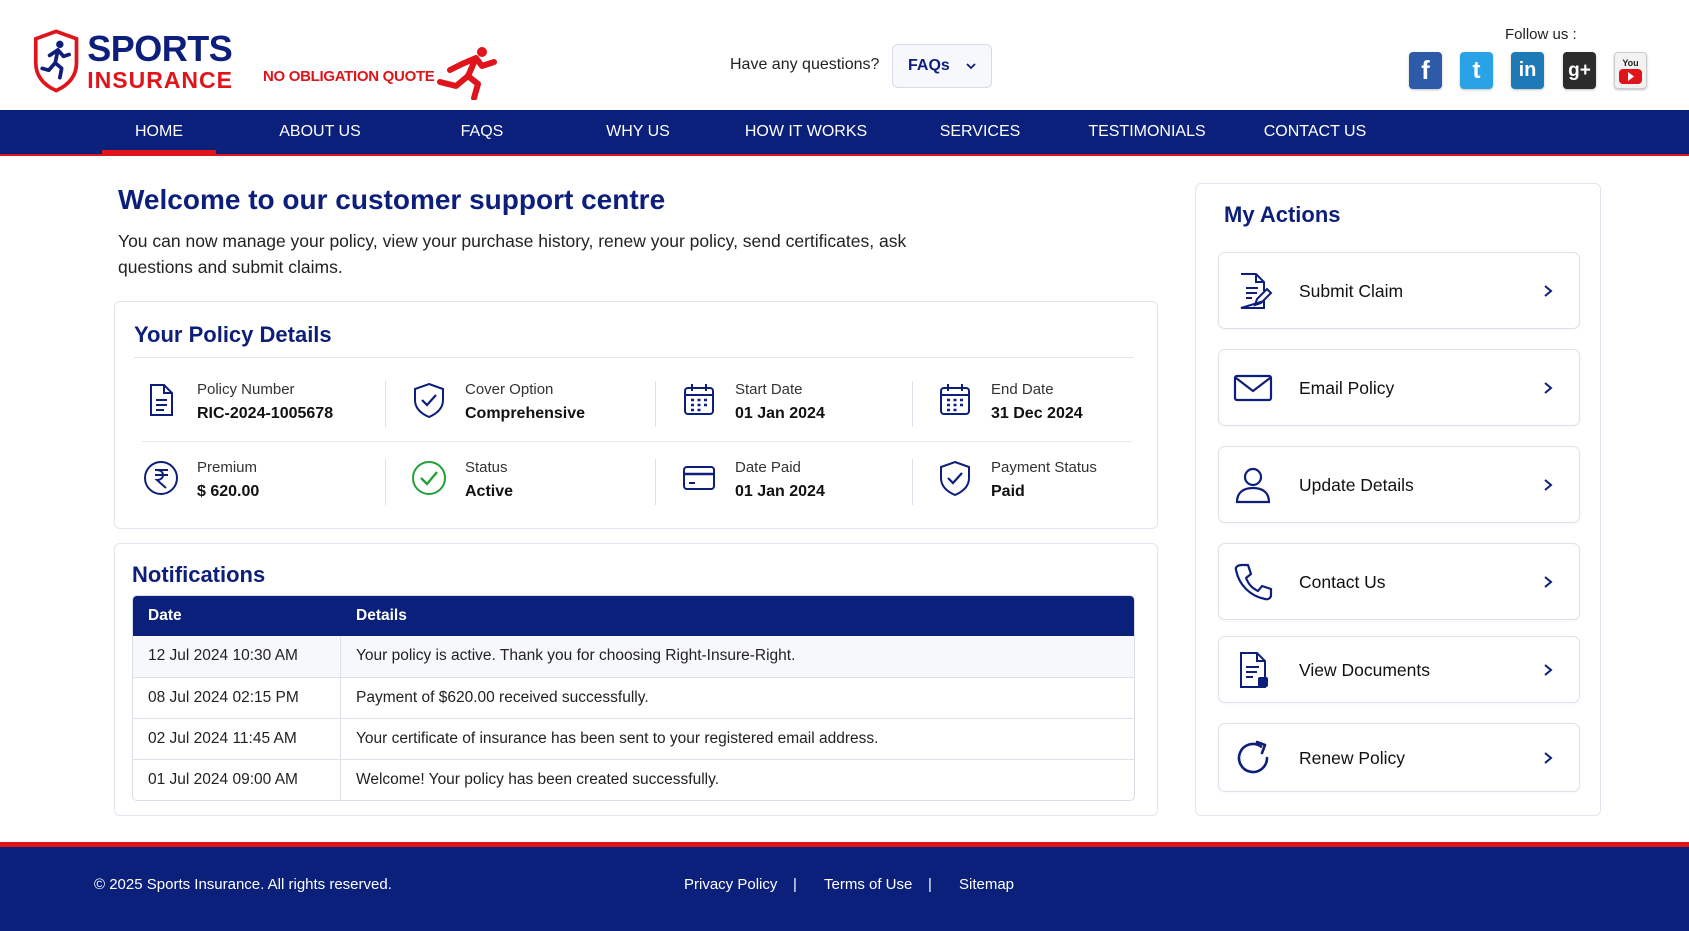 The image size is (1689, 931). Describe the element at coordinates (780, 491) in the screenshot. I see `date-paid-value: 01 Jan 2024` at that location.